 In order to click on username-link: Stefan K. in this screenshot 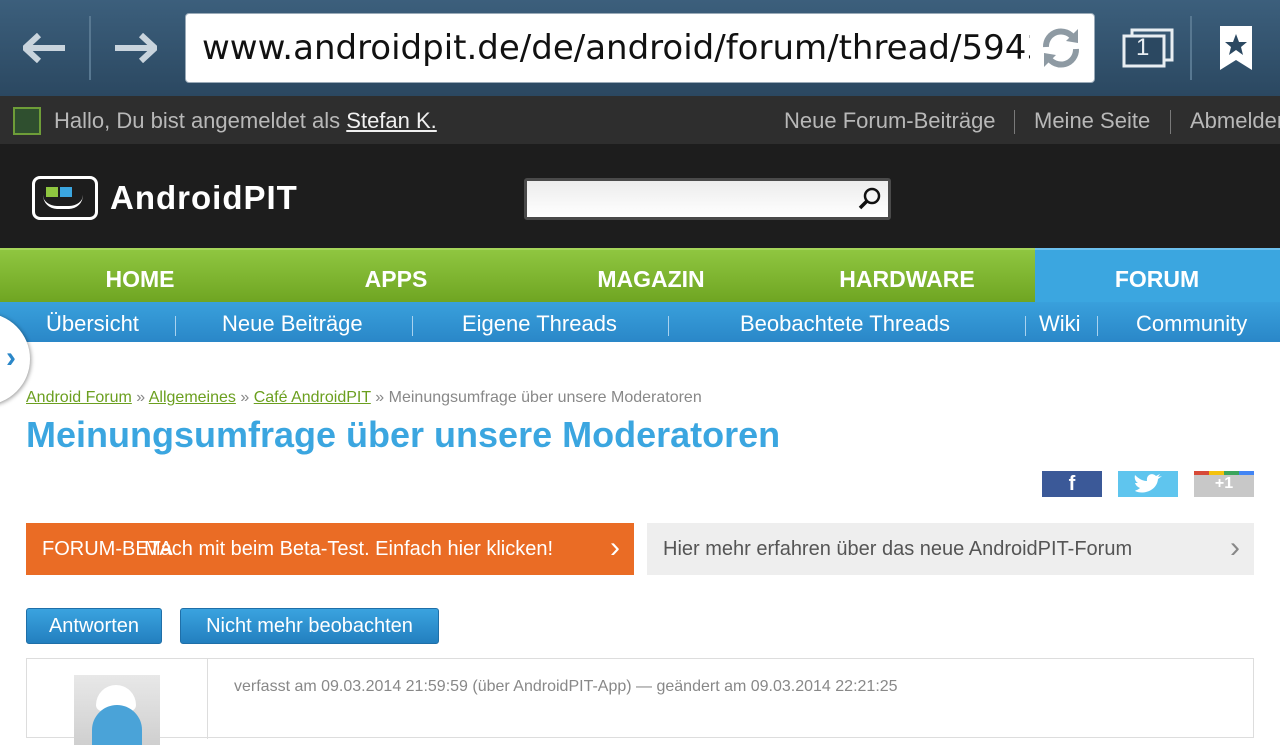, I will do `click(391, 120)`.